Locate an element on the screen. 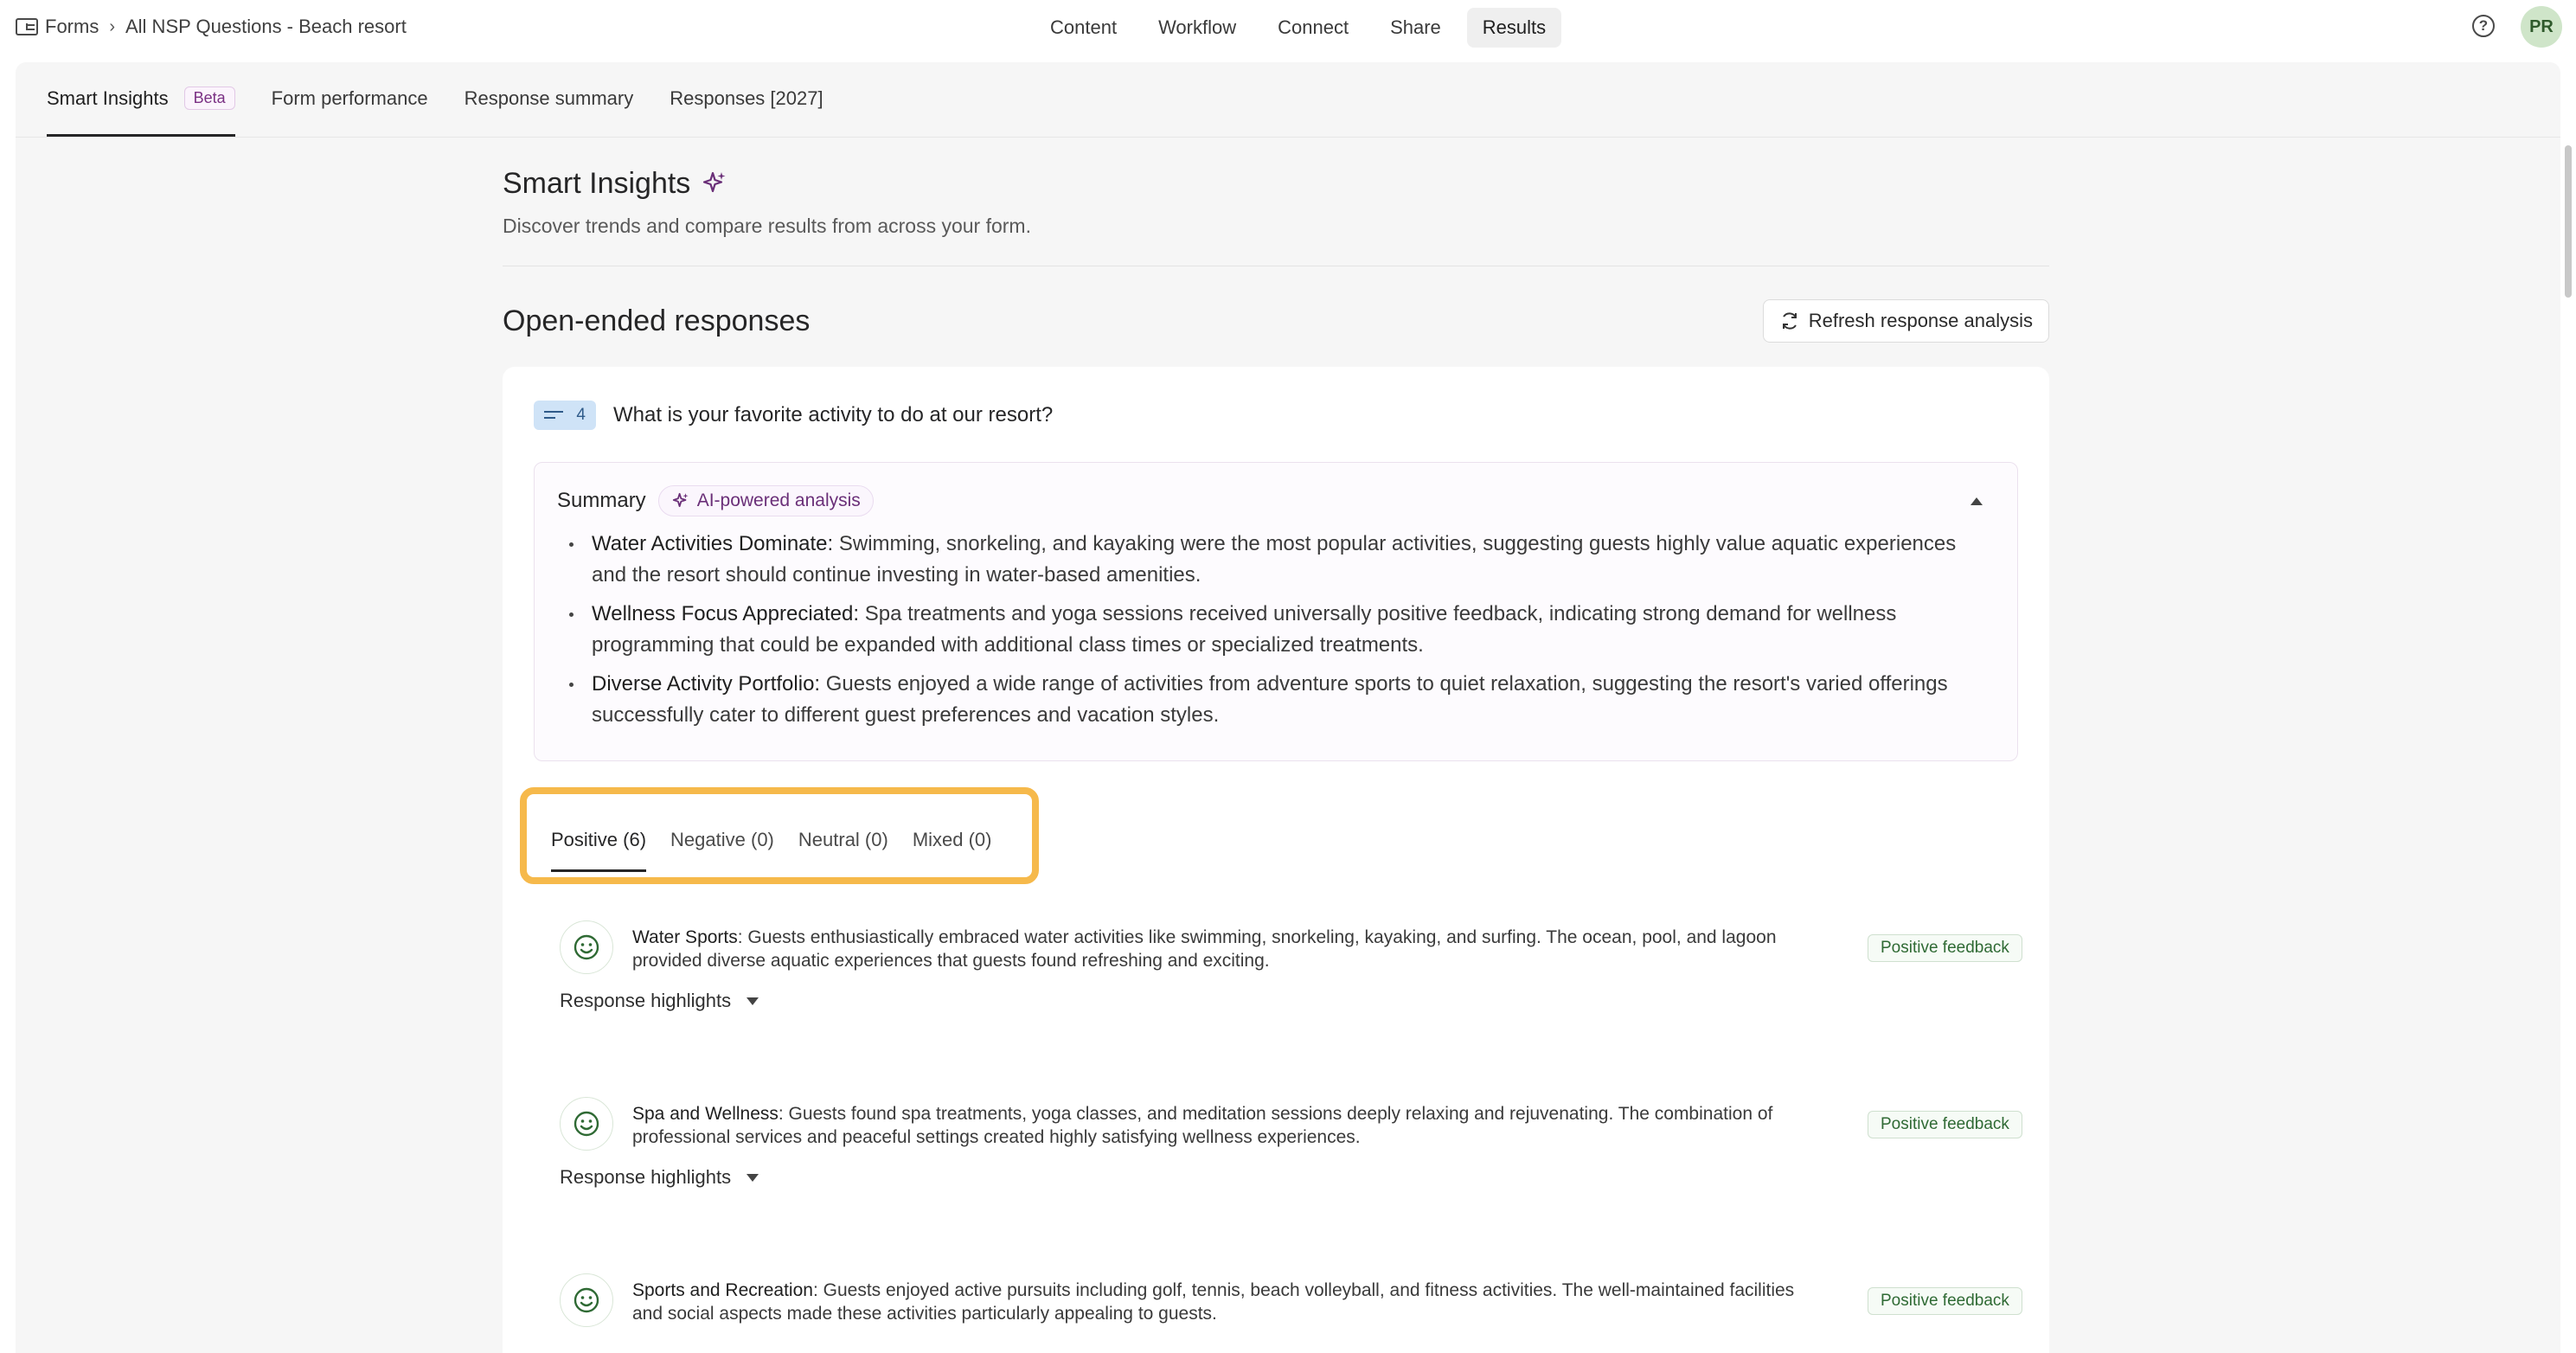 This screenshot has width=2576, height=1353. page-title: Smart Insights is located at coordinates (1276, 183).